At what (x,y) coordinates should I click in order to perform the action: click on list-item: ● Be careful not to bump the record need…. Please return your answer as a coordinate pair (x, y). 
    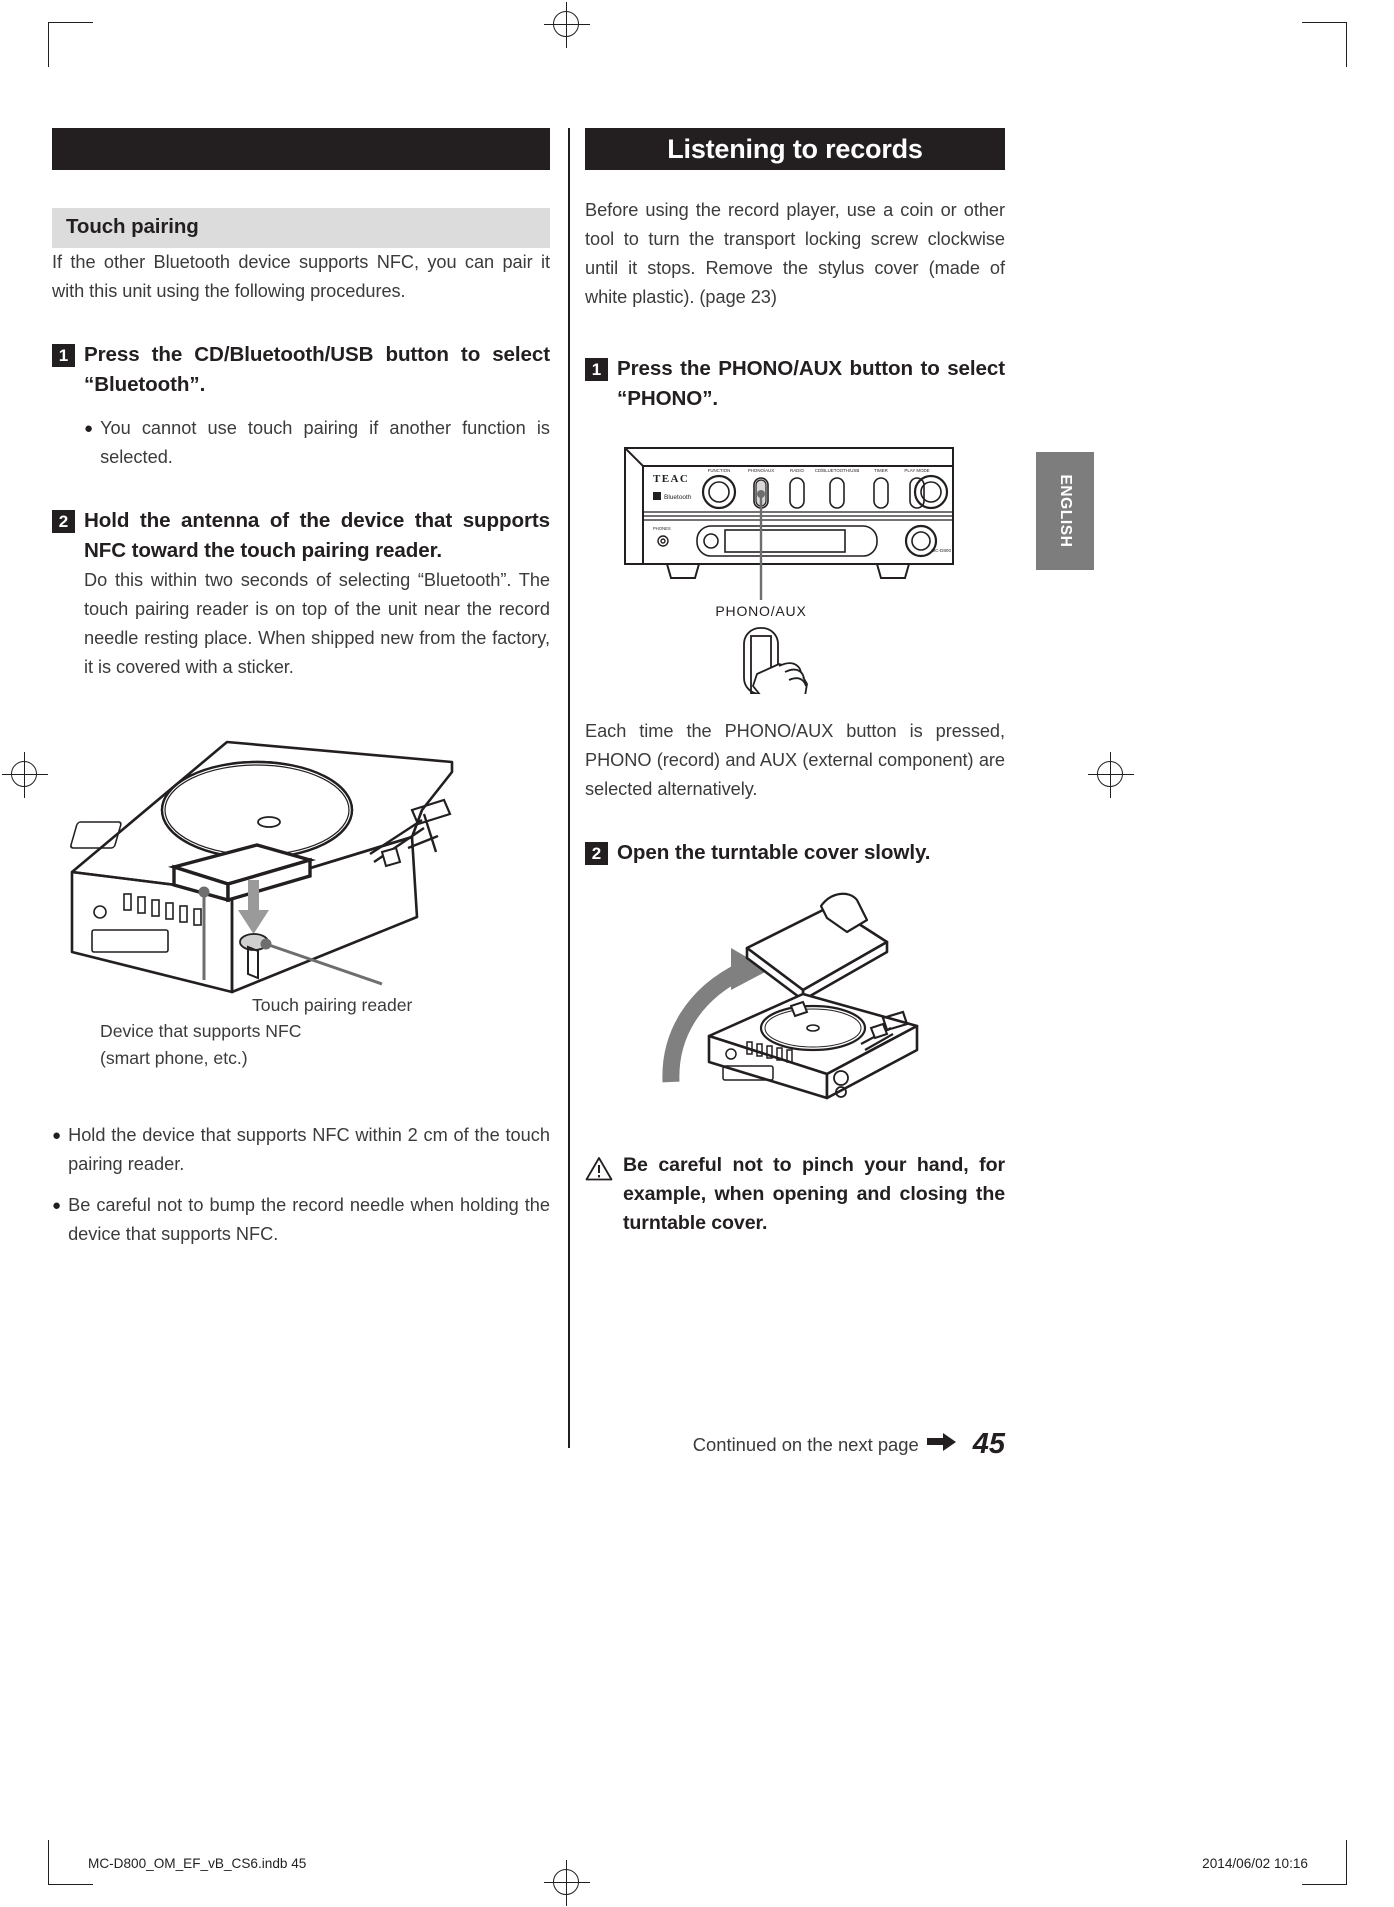
    Looking at the image, I should click on (301, 1220).